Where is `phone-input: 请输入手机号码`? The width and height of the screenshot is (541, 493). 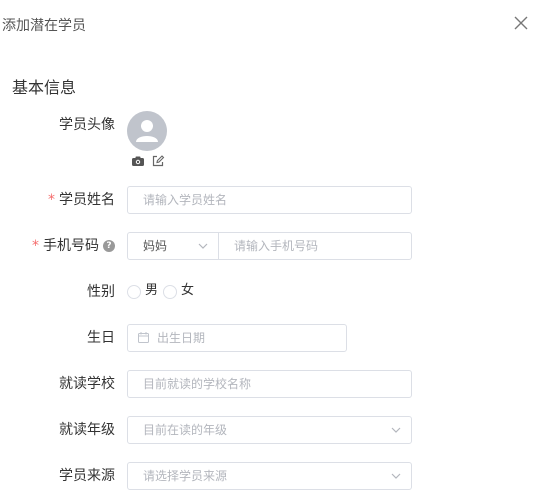 phone-input: 请输入手机号码 is located at coordinates (315, 246).